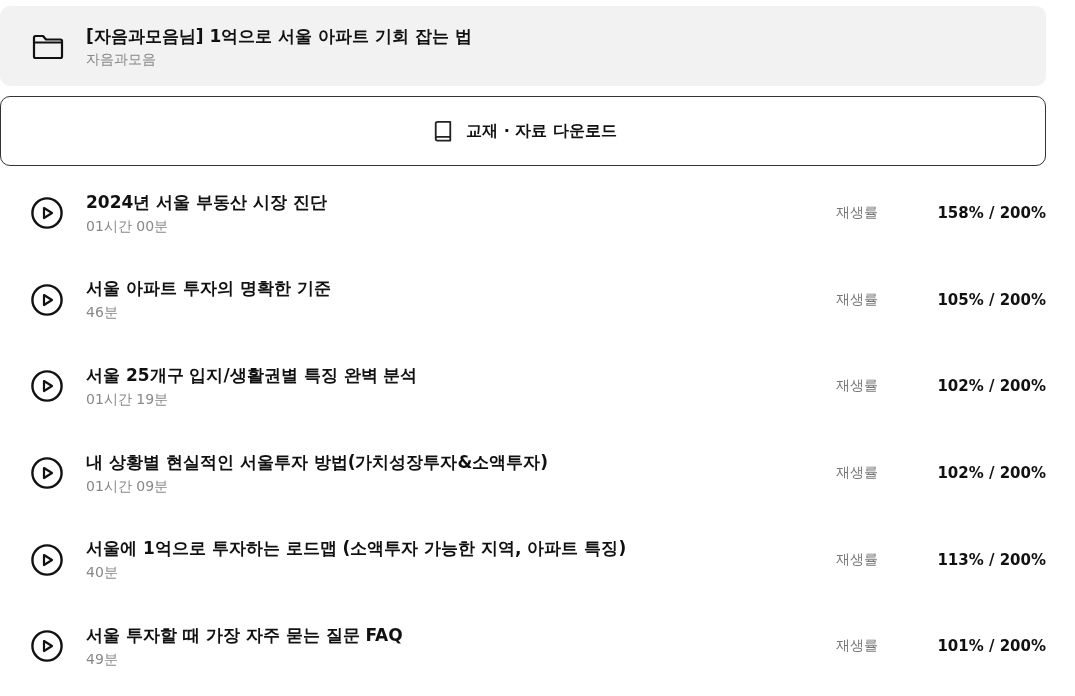  Describe the element at coordinates (356, 548) in the screenshot. I see `lecture-title: 서울에 1억으로 투자하는 로드맵 (소액투자 가능한 지역, 아파트 특징)` at that location.